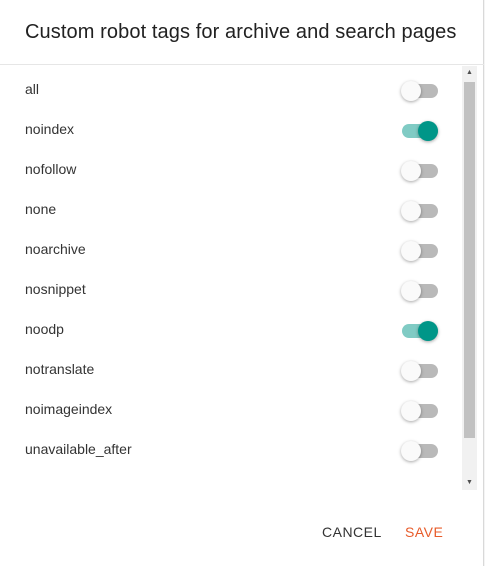  I want to click on tag-row-notranslate: notranslate, so click(230, 370).